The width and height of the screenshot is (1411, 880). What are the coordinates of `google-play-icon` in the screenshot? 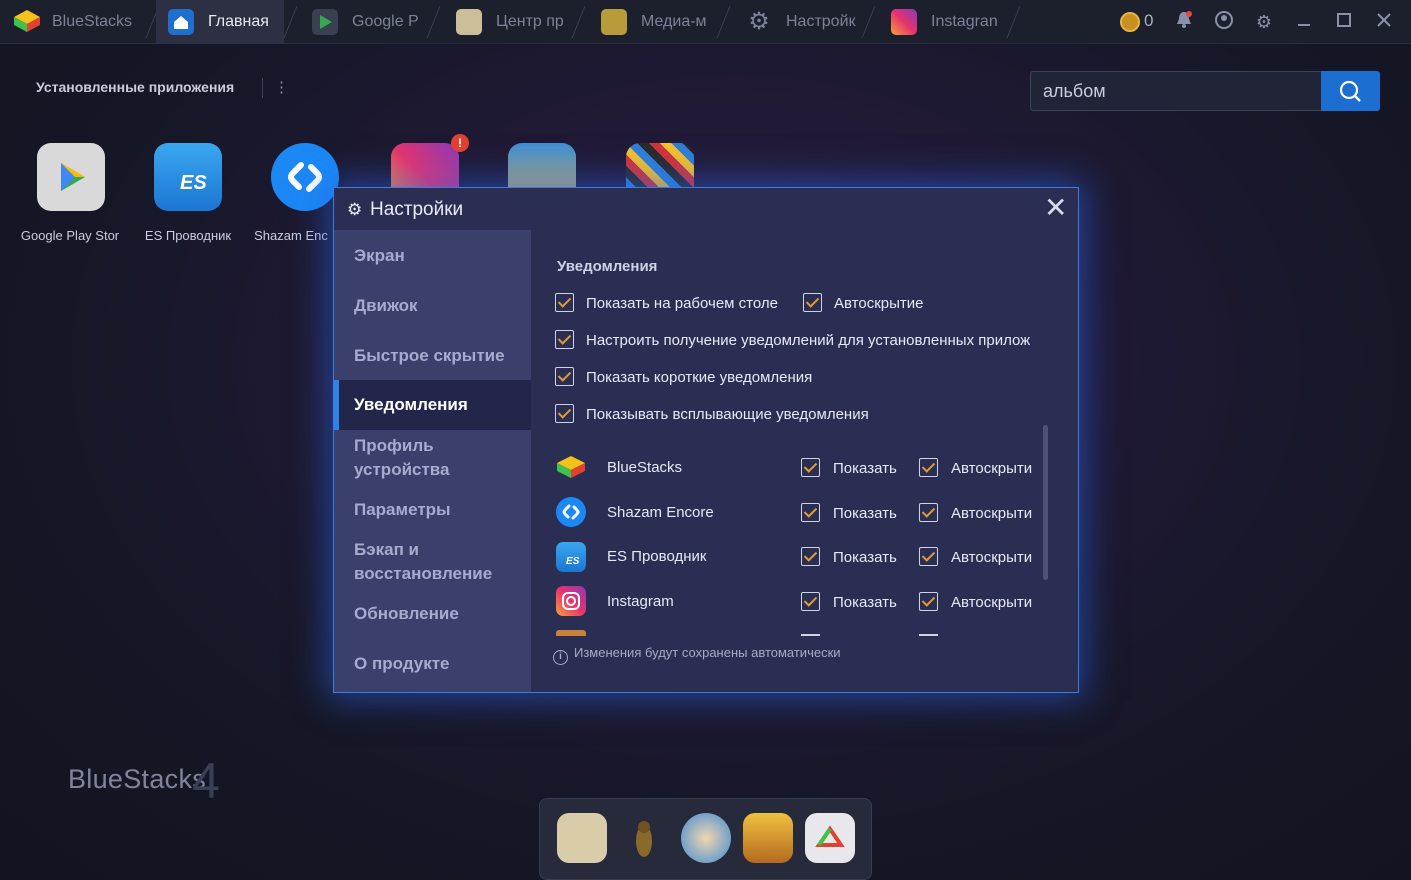 It's located at (71, 177).